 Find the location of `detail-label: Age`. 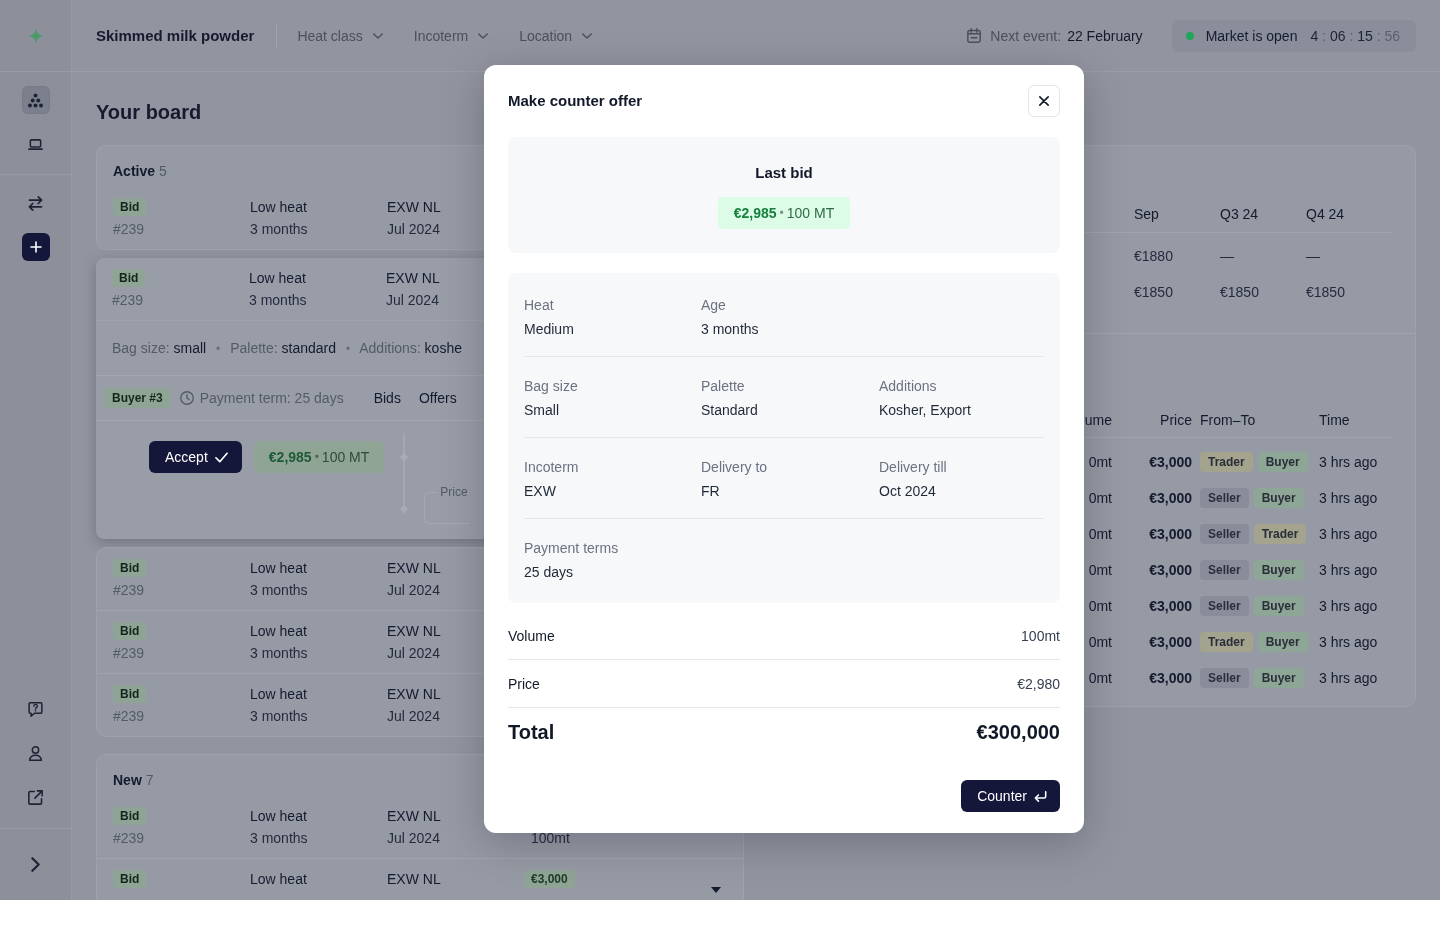

detail-label: Age is located at coordinates (713, 305).